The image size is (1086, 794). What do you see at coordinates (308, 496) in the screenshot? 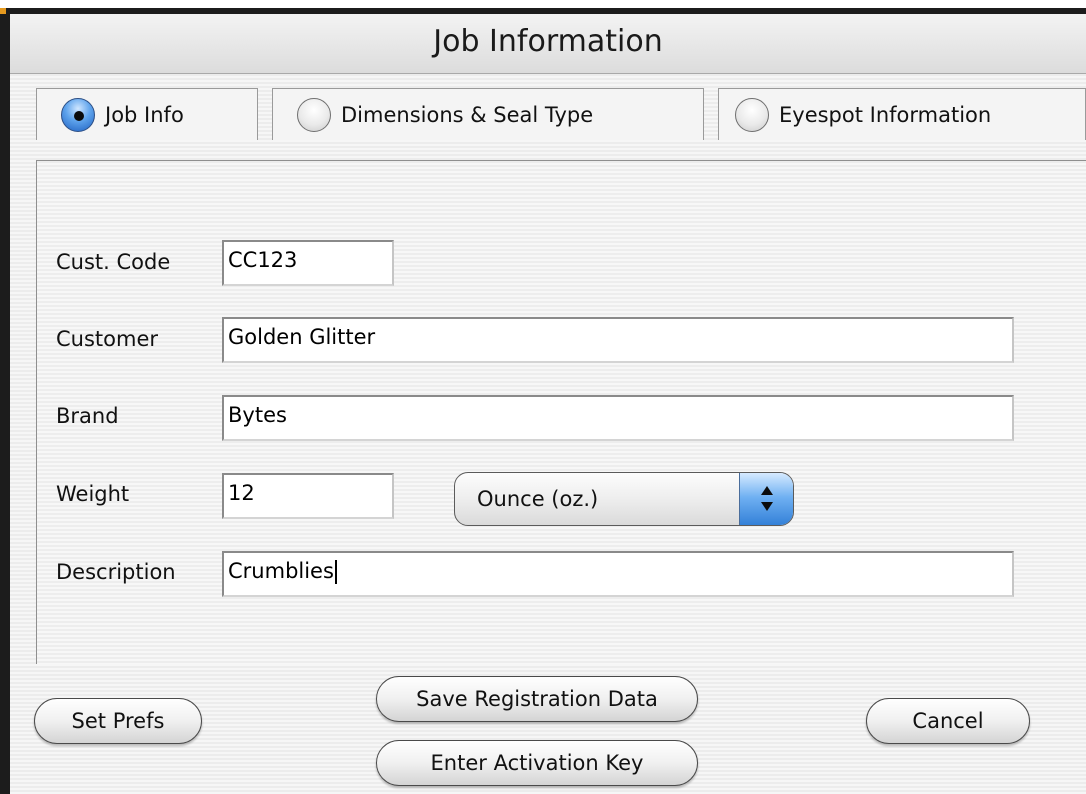
I see `weight-field: 12` at bounding box center [308, 496].